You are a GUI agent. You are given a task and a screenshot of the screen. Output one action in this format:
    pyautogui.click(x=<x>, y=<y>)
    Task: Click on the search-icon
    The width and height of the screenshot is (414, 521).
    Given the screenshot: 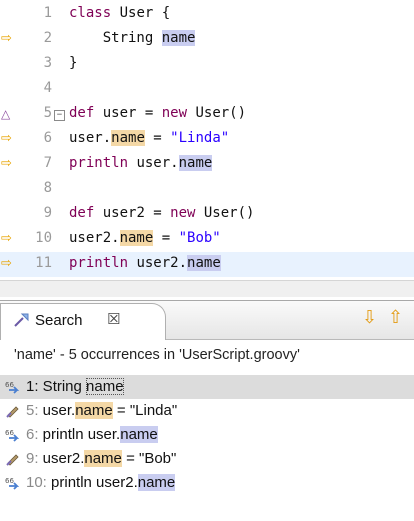 What is the action you would take?
    pyautogui.click(x=22, y=321)
    